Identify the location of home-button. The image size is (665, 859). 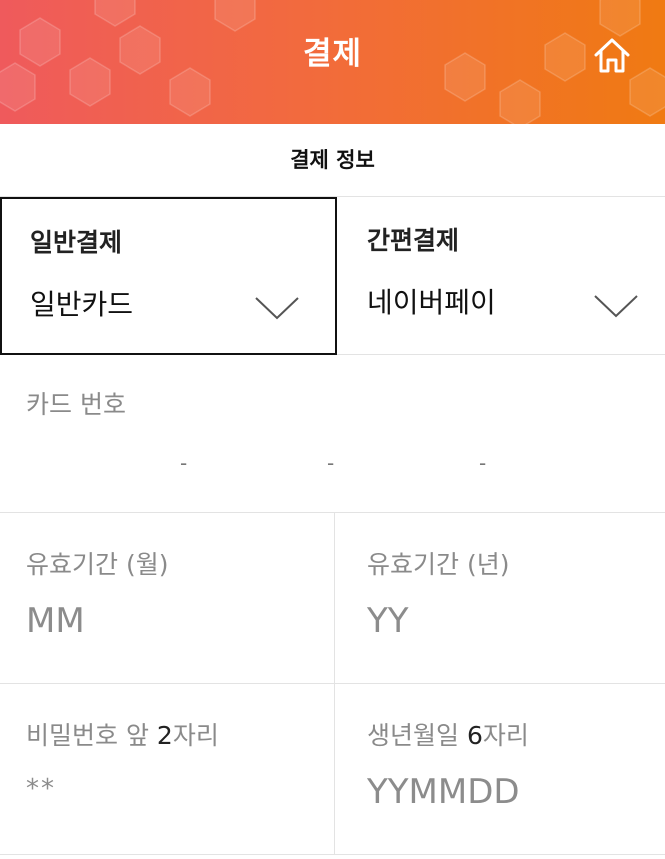
(612, 55).